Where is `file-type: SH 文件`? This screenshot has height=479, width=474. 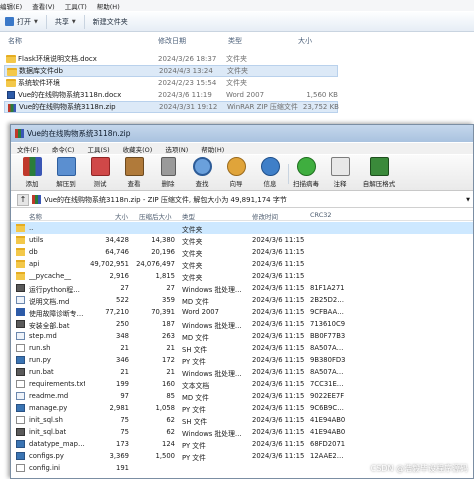
file-type: SH 文件 is located at coordinates (195, 422).